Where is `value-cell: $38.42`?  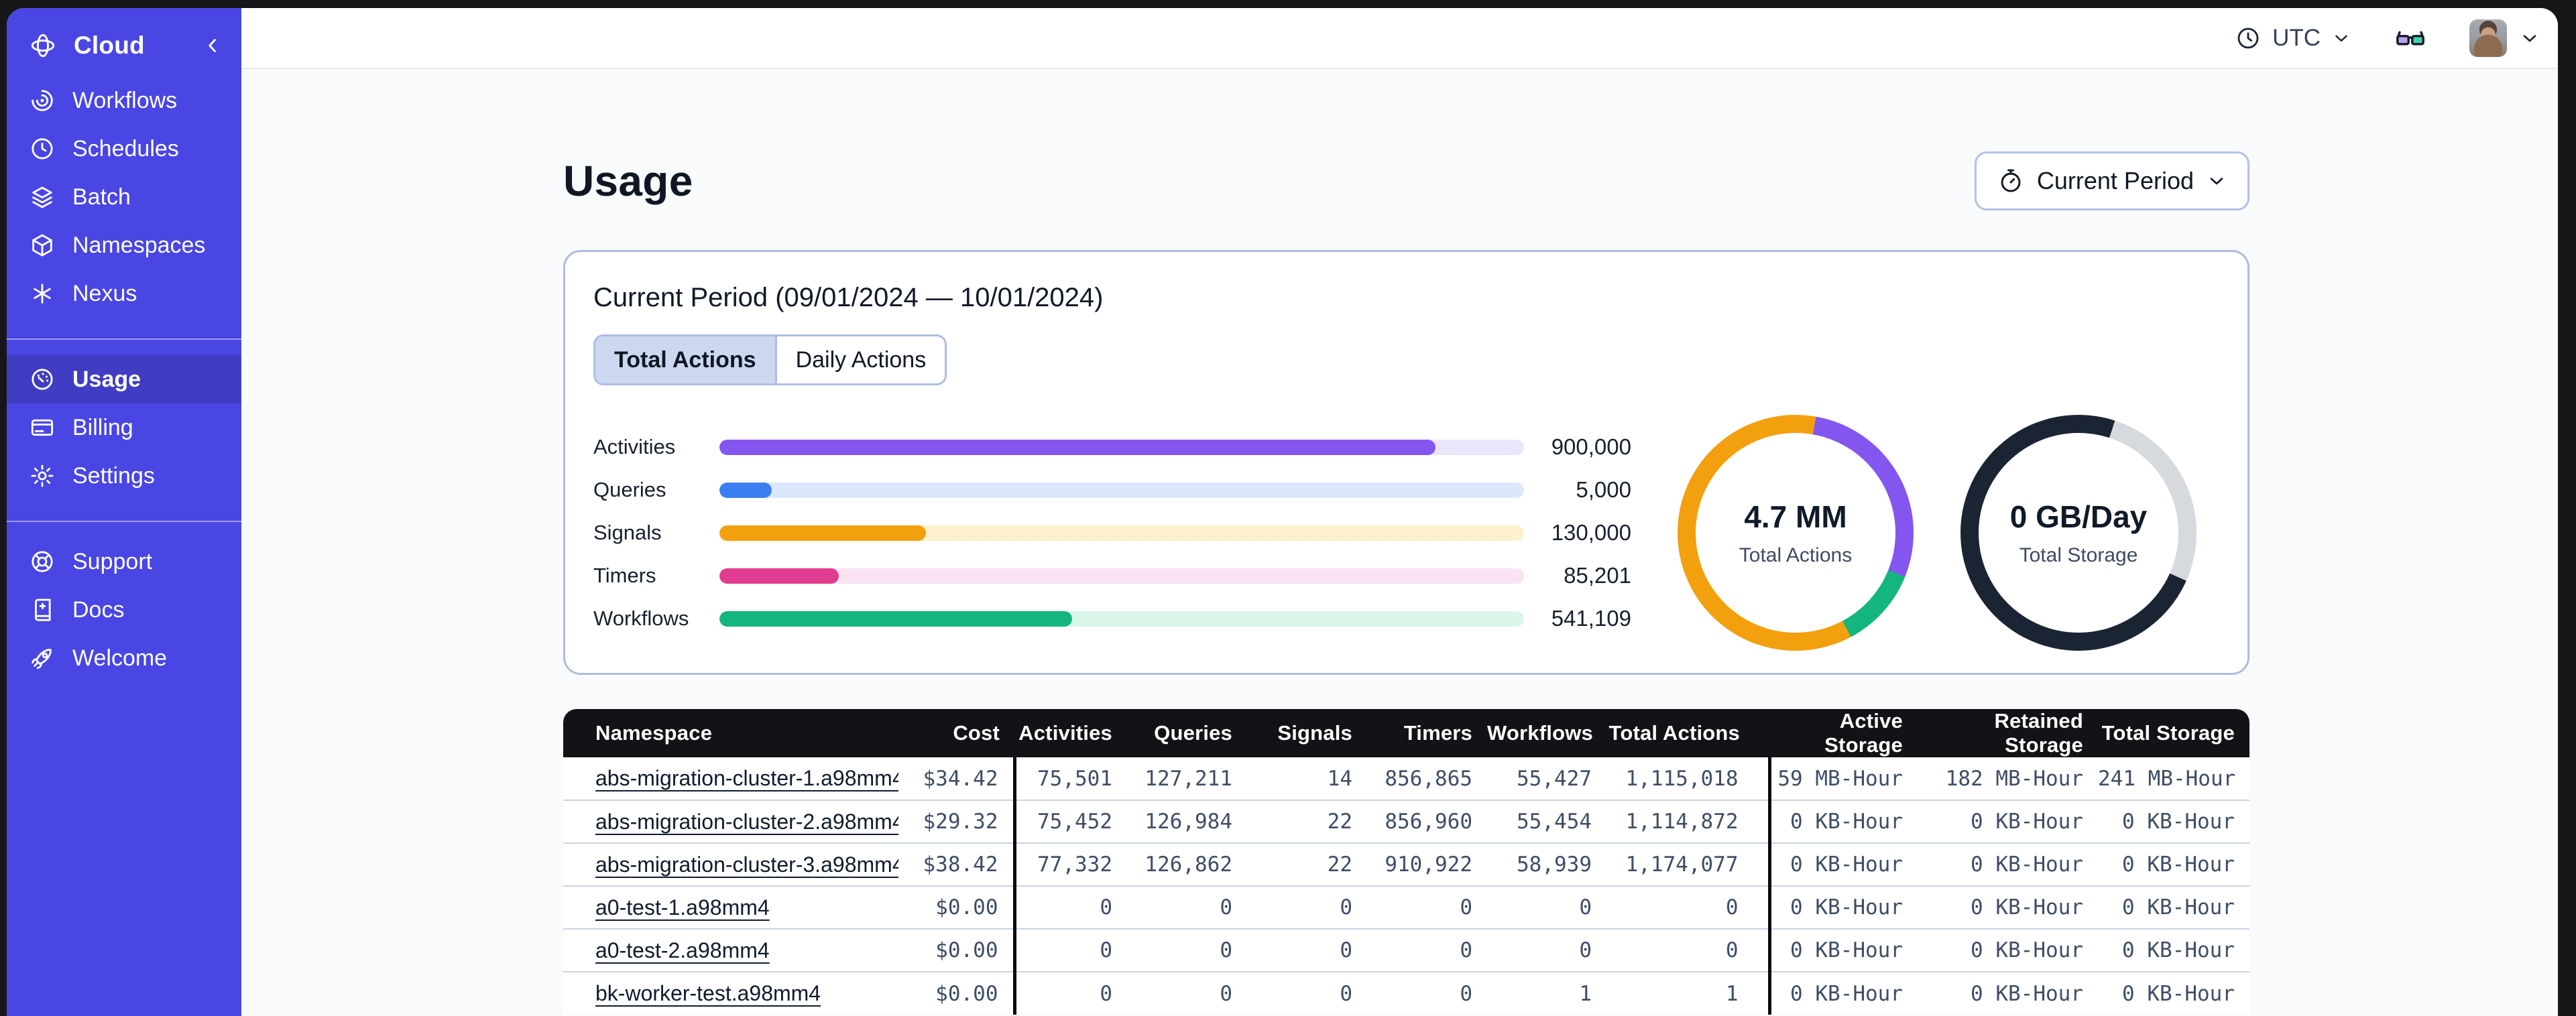
value-cell: $38.42 is located at coordinates (956, 864).